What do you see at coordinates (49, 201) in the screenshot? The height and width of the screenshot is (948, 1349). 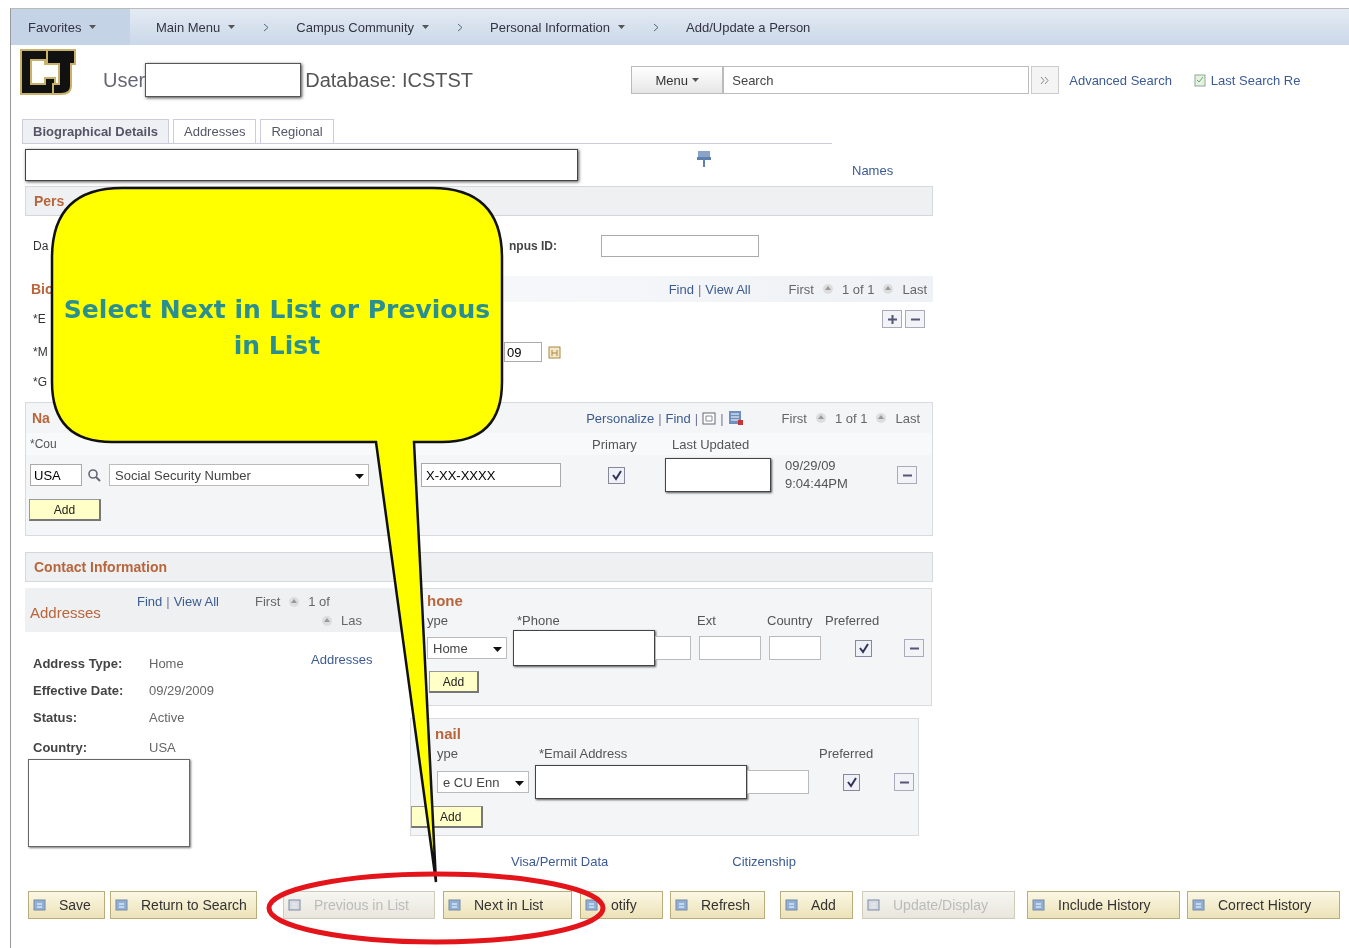 I see `section-title: Pers` at bounding box center [49, 201].